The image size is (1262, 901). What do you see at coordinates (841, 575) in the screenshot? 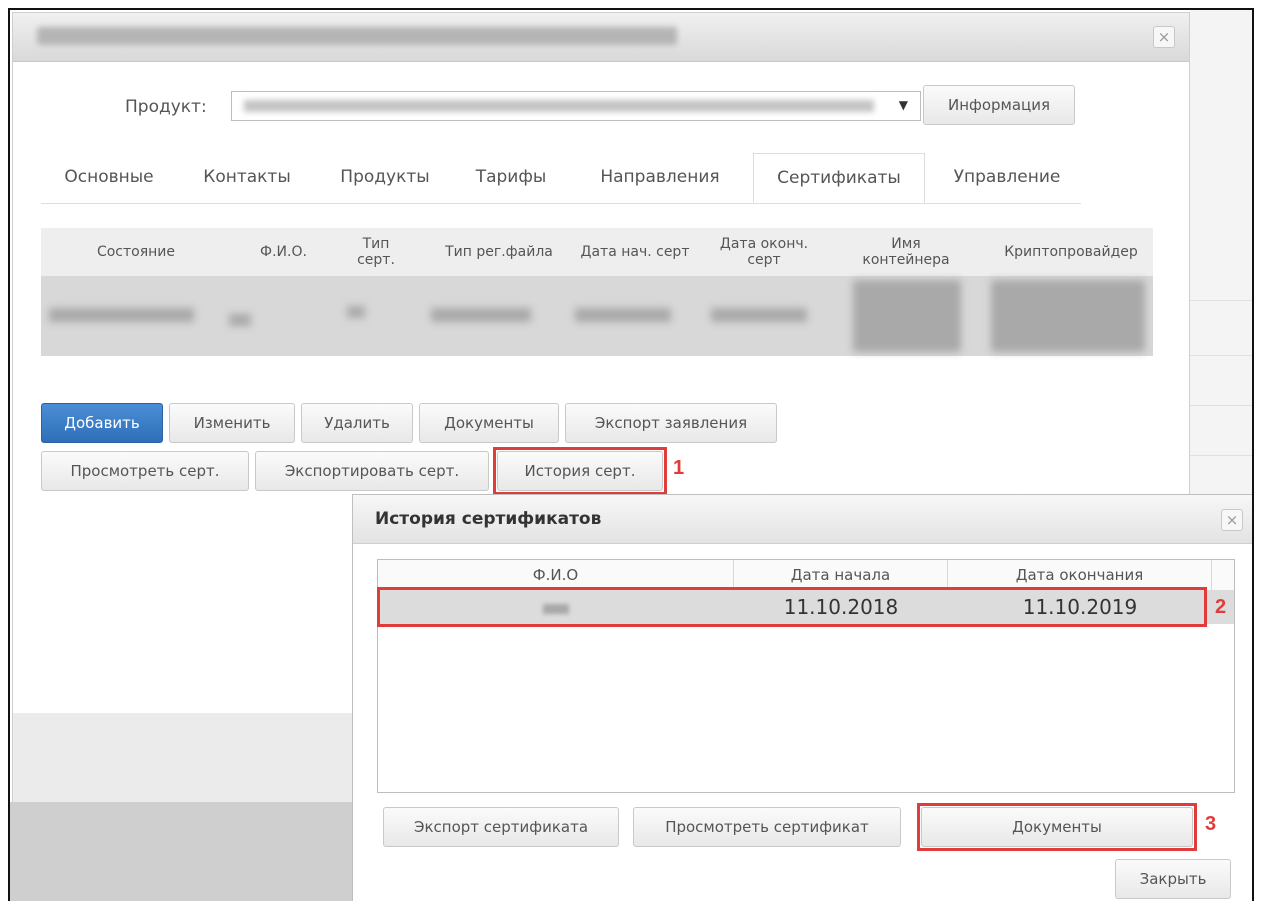
I see `column-header-start: Дата начала` at bounding box center [841, 575].